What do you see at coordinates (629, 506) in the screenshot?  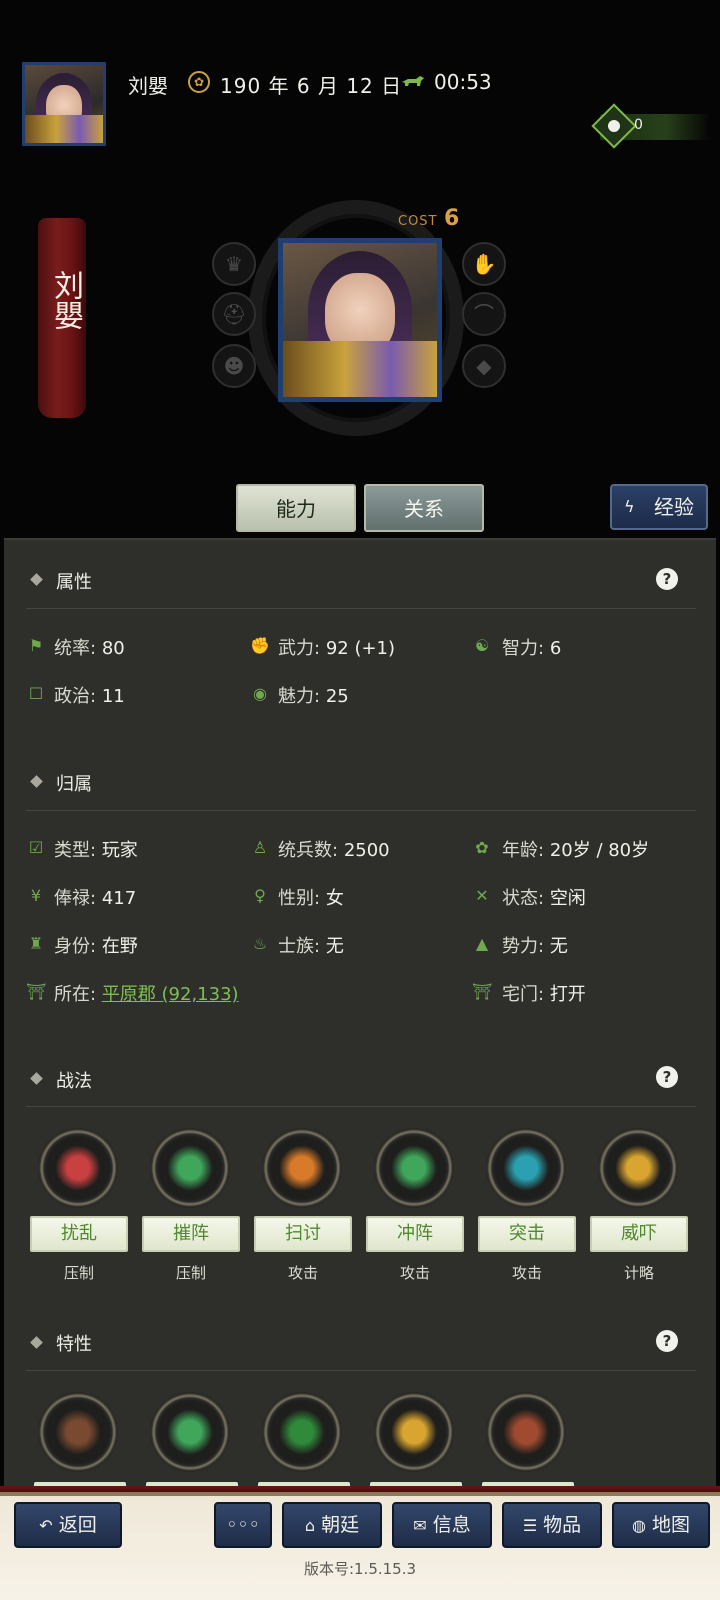 I see `lightning-icon: ϟ` at bounding box center [629, 506].